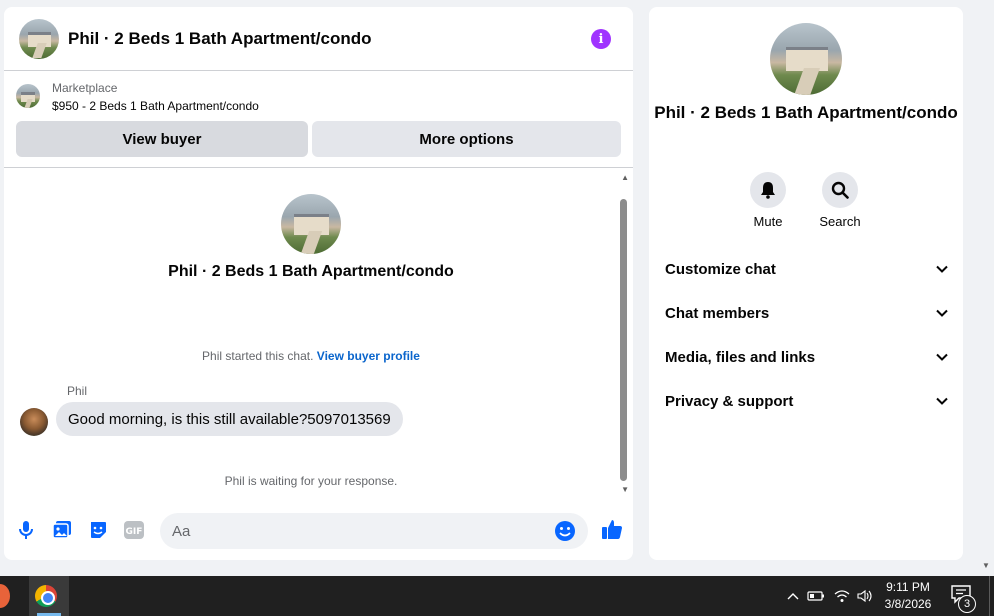  I want to click on svg-text: GIF, so click(134, 532).